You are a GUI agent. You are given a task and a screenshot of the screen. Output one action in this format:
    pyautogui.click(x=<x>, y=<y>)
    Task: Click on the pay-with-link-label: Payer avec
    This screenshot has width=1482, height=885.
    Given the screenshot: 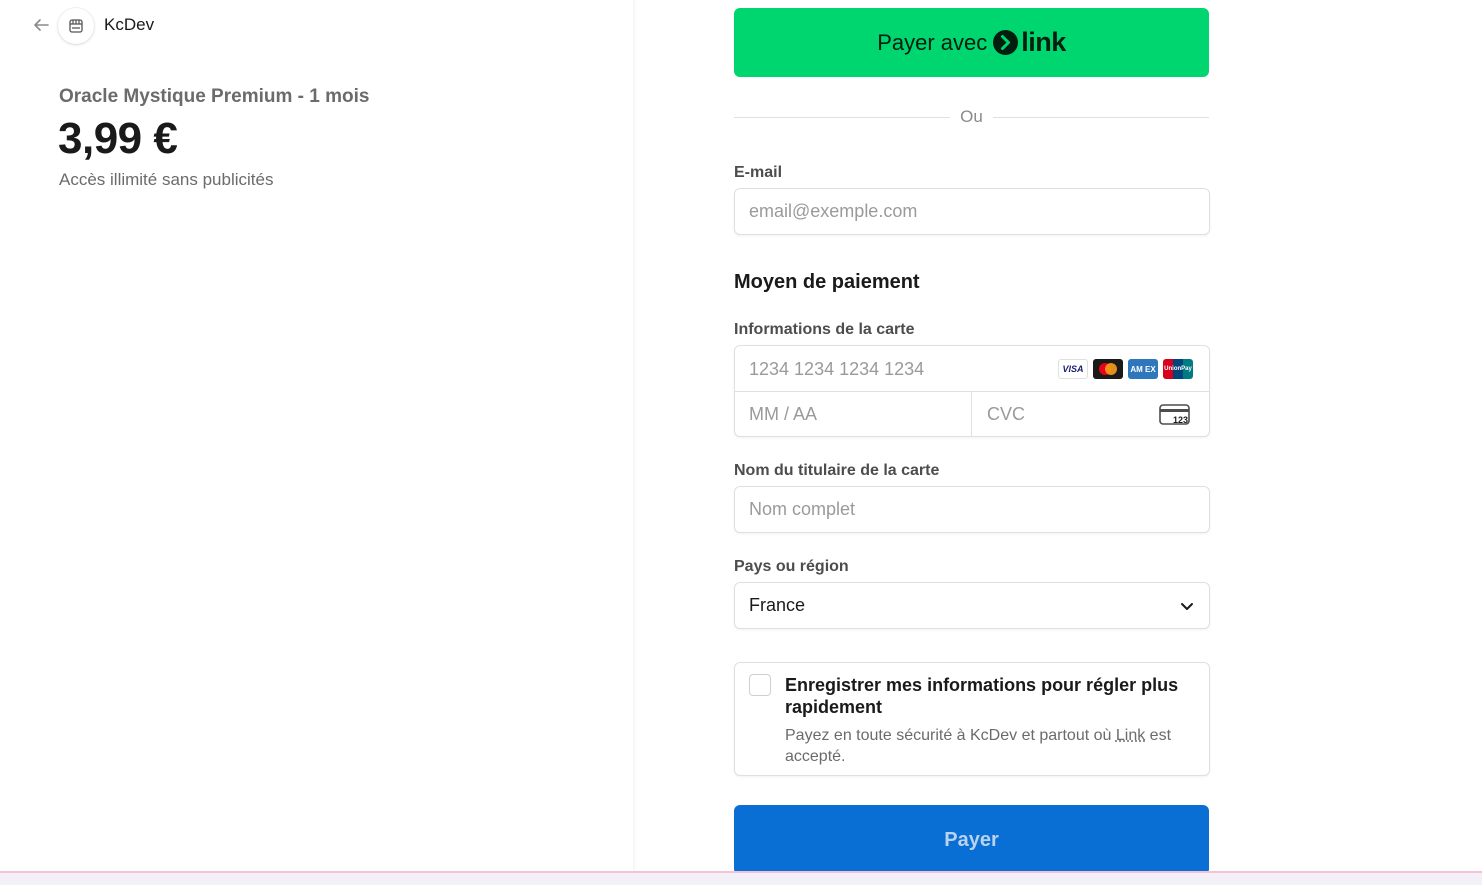 What is the action you would take?
    pyautogui.click(x=932, y=42)
    